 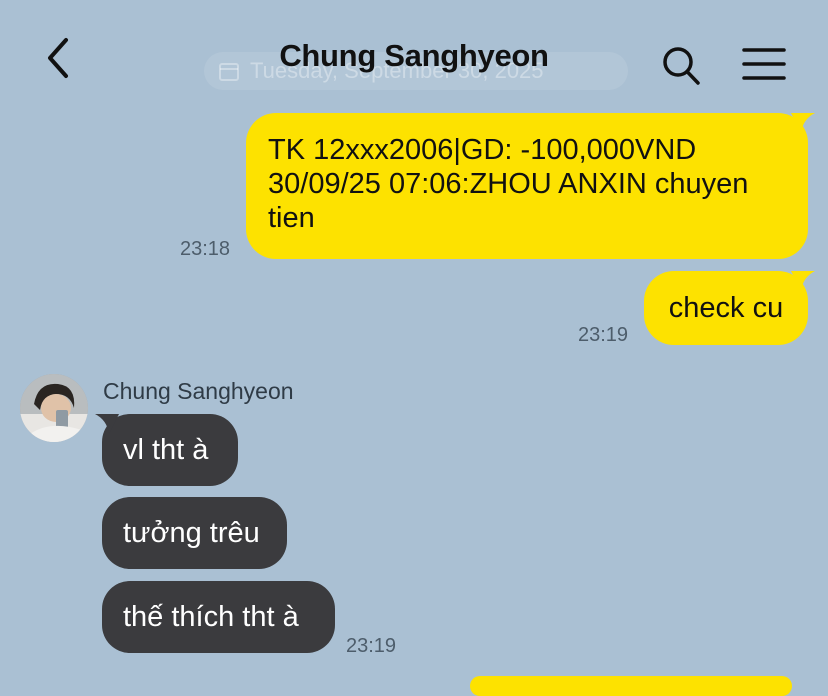 I want to click on avatar-photo, so click(x=54, y=408).